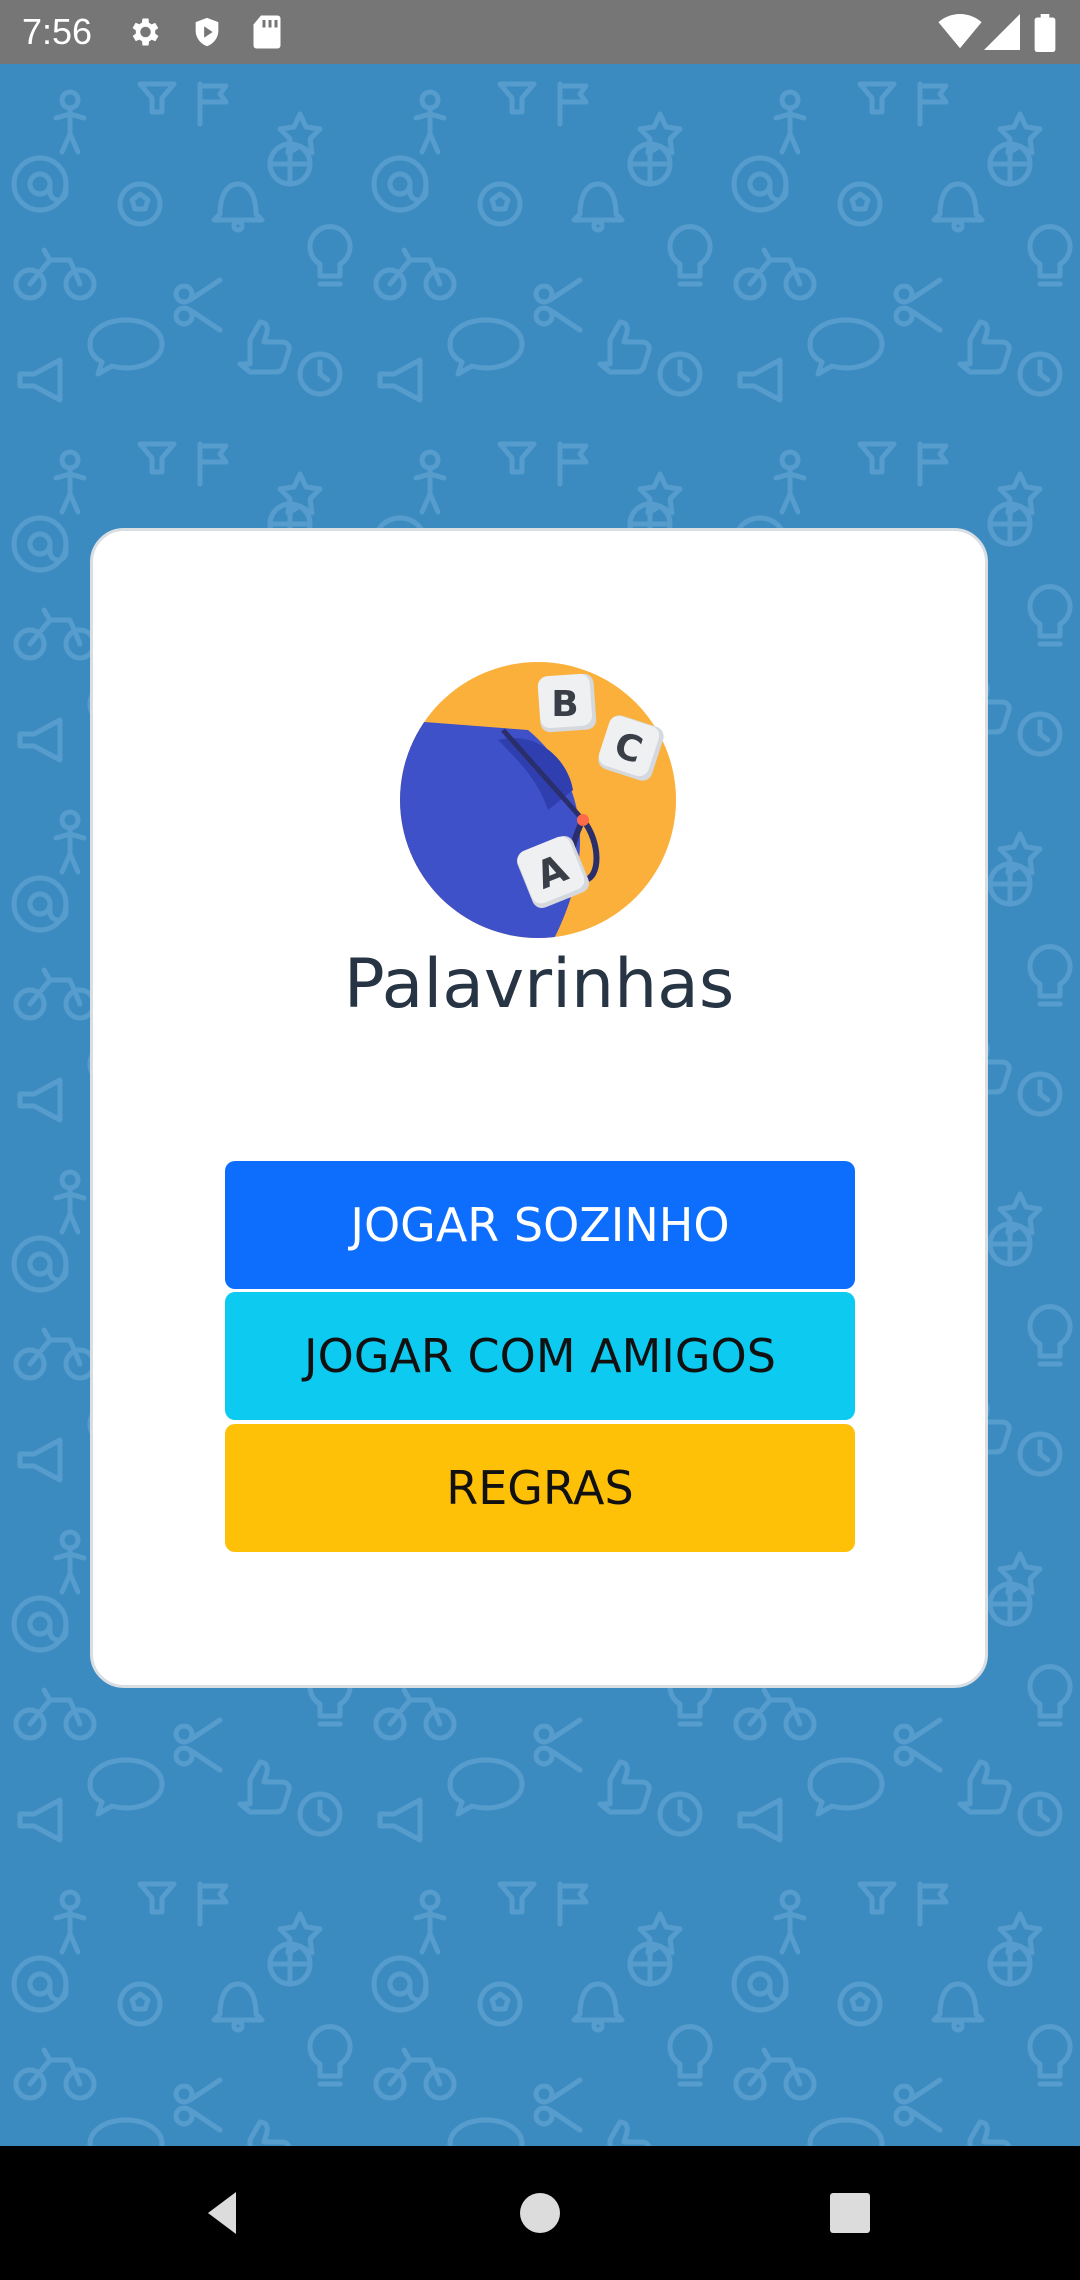  I want to click on app-title: Palavrinhas, so click(539, 984).